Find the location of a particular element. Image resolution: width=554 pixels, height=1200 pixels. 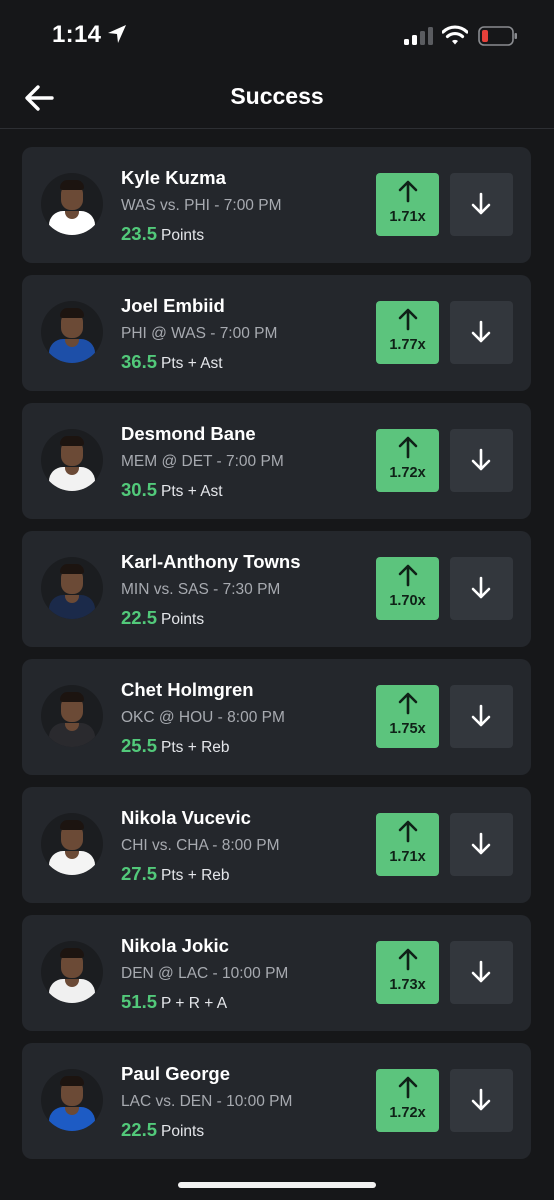

player-name: Joel Embiid is located at coordinates (173, 305).